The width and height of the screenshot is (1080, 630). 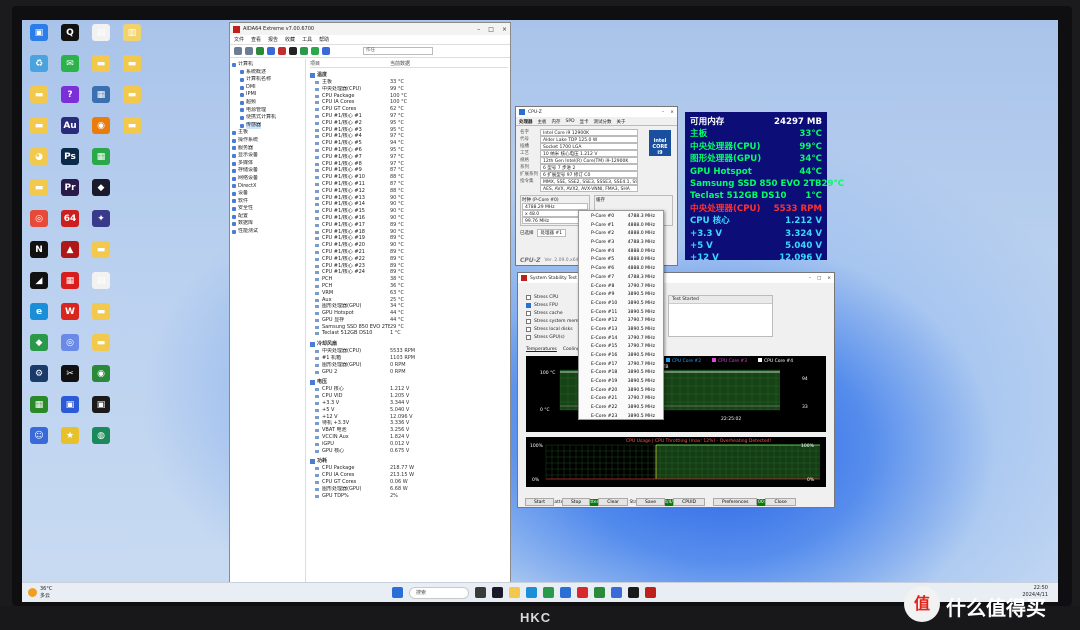 I want to click on sensor-row: GPU 显存 44 °C, so click(x=409, y=320).